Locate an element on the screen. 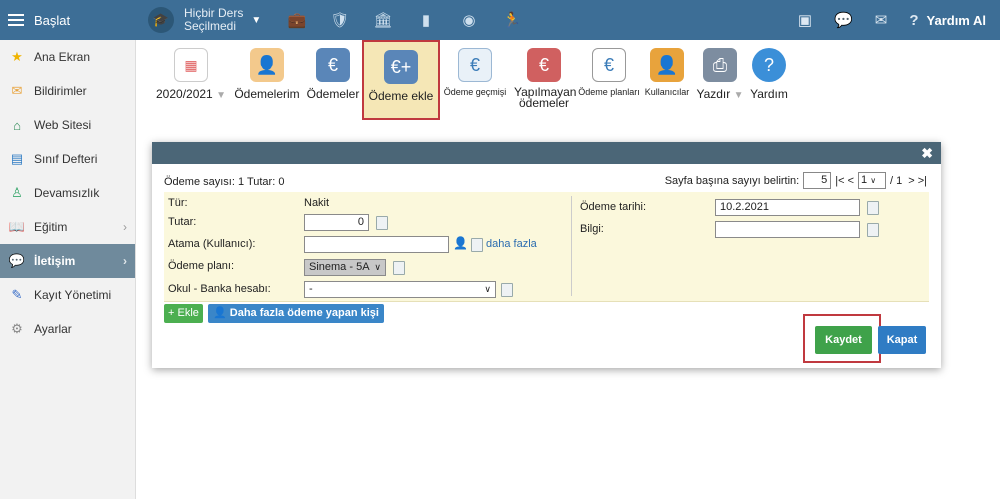 This screenshot has height=499, width=1000. top-nav-icons: 💼 🛡 🏛 ▮ ◉ 🏃 is located at coordinates (415, 20).